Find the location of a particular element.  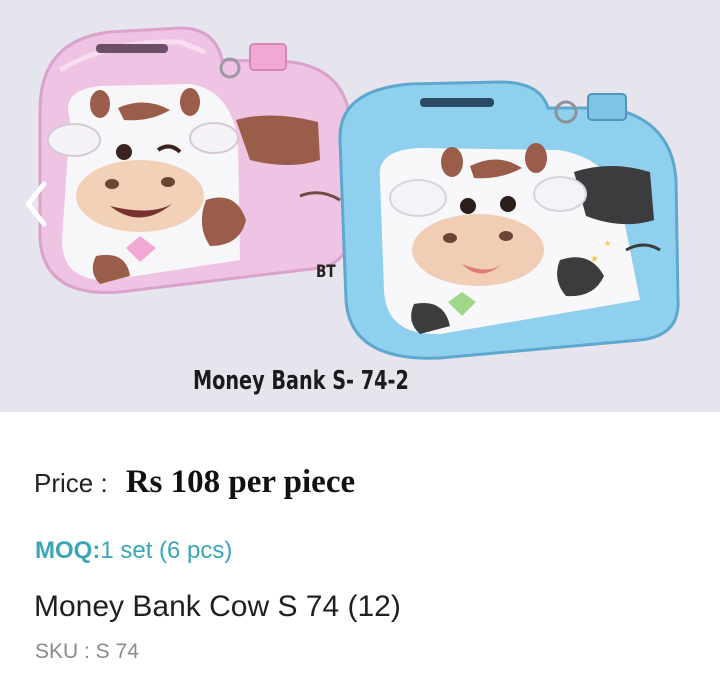

photo-badge-text: BT is located at coordinates (326, 272).